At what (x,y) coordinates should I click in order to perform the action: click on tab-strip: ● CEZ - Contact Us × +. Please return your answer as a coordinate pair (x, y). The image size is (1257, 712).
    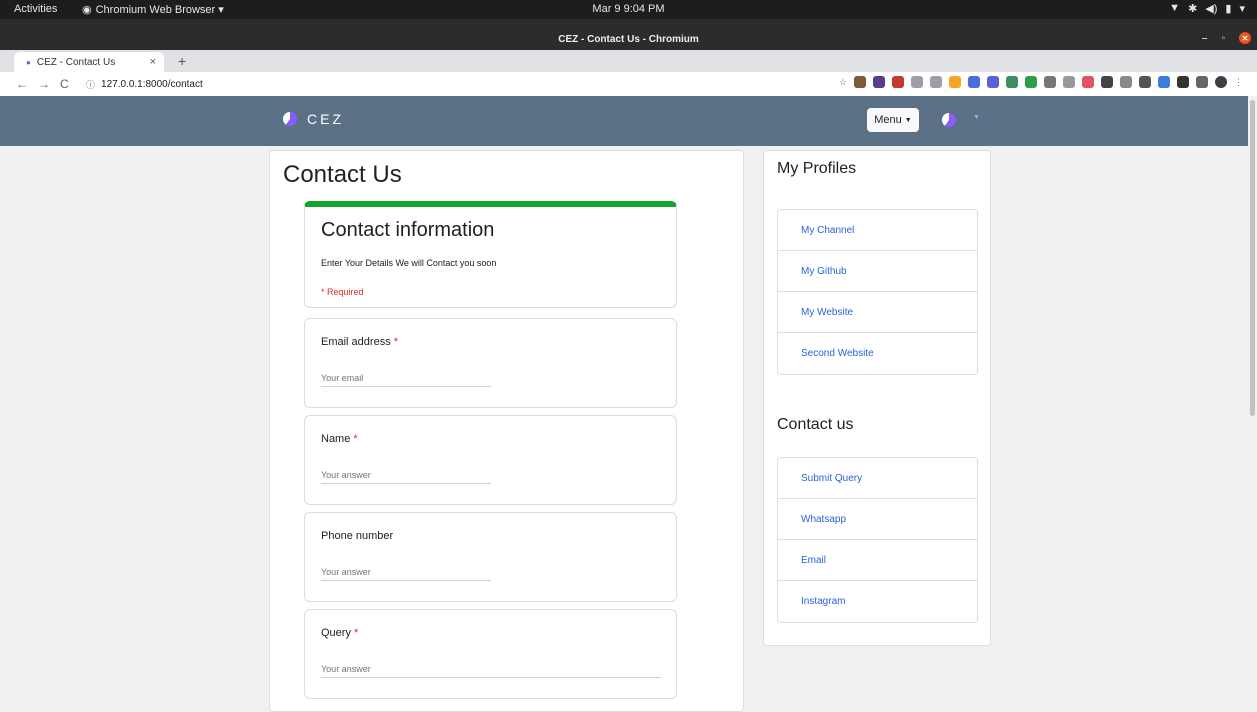
    Looking at the image, I should click on (628, 61).